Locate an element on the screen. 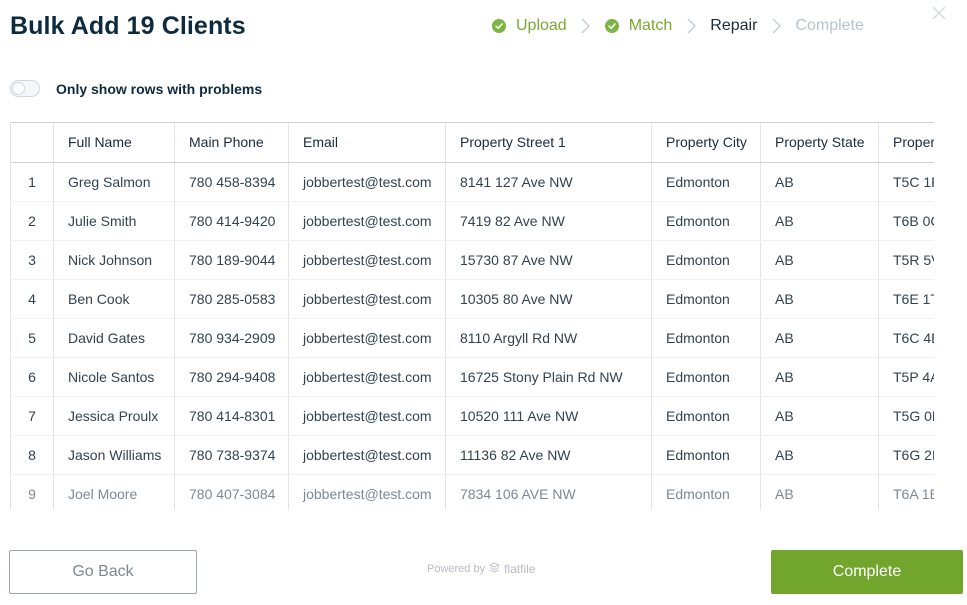 The width and height of the screenshot is (967, 605). step-match: Match is located at coordinates (638, 26).